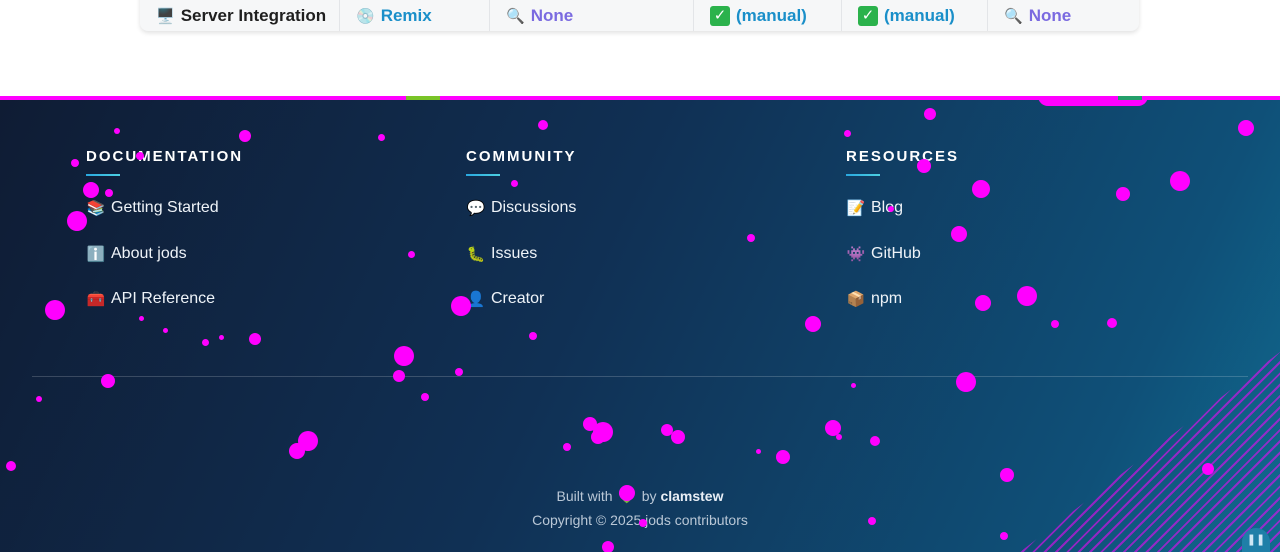 The image size is (1280, 552). What do you see at coordinates (649, 496) in the screenshot?
I see `built-by: by` at bounding box center [649, 496].